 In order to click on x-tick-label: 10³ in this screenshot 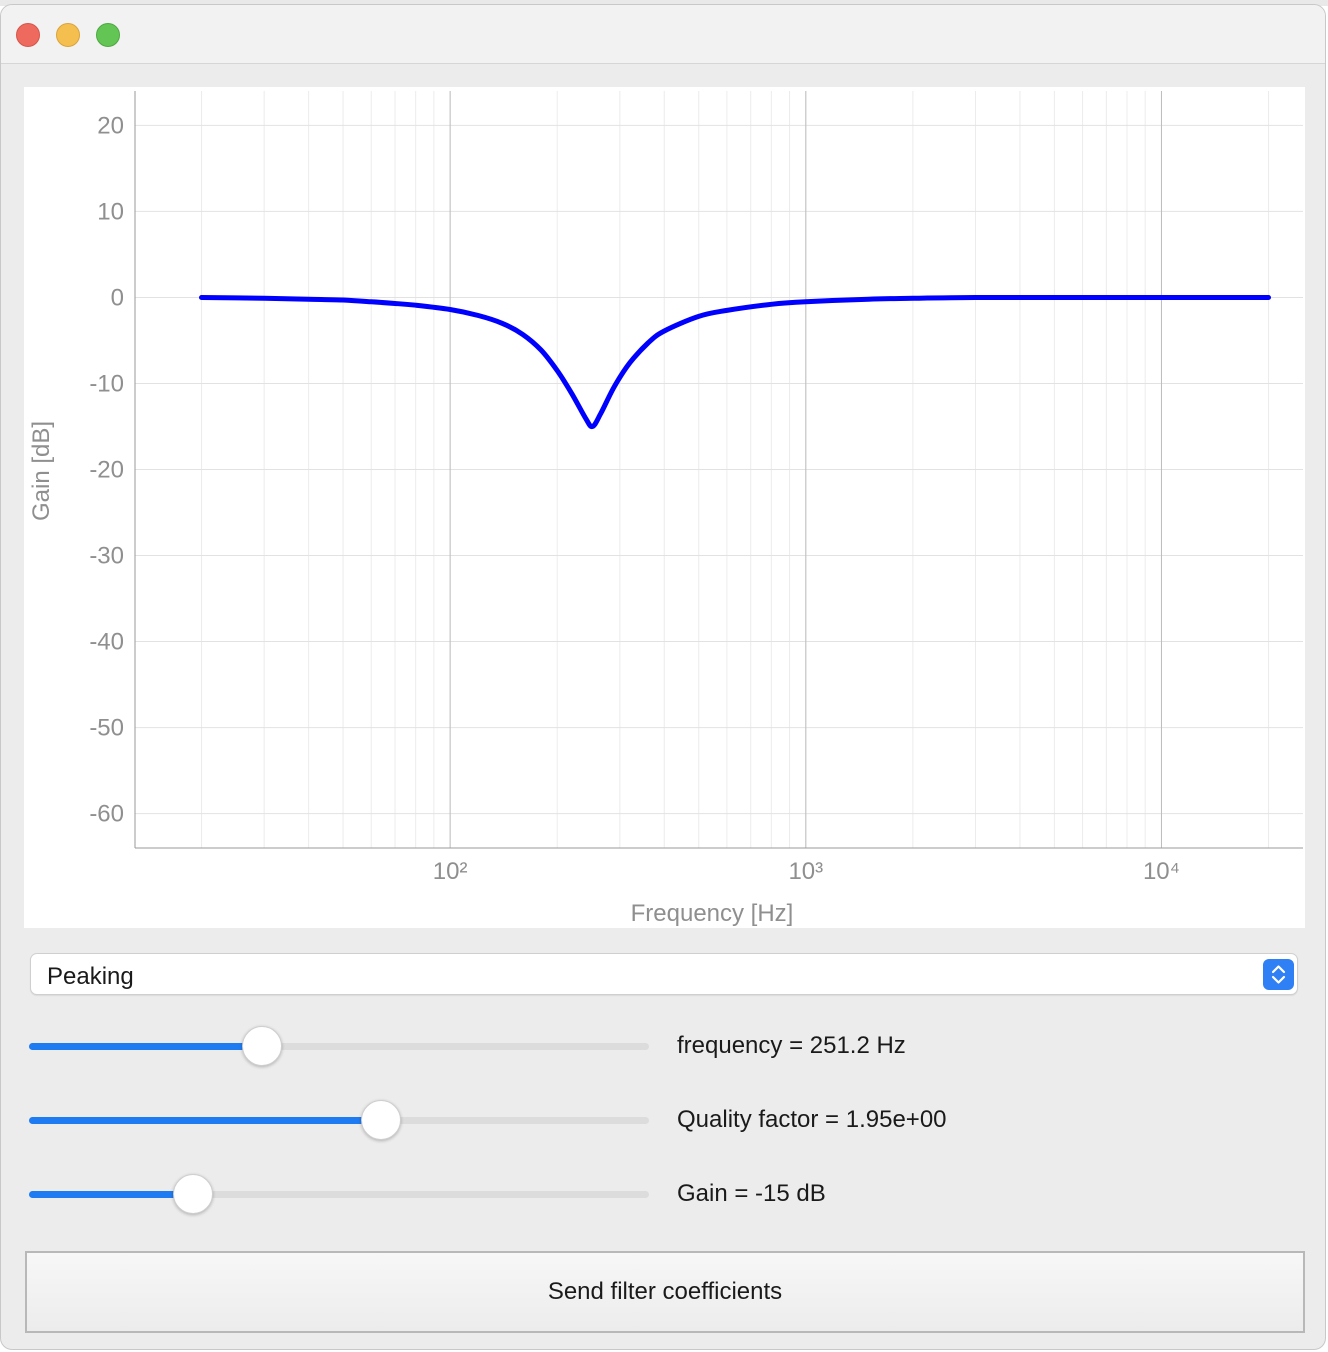, I will do `click(805, 871)`.